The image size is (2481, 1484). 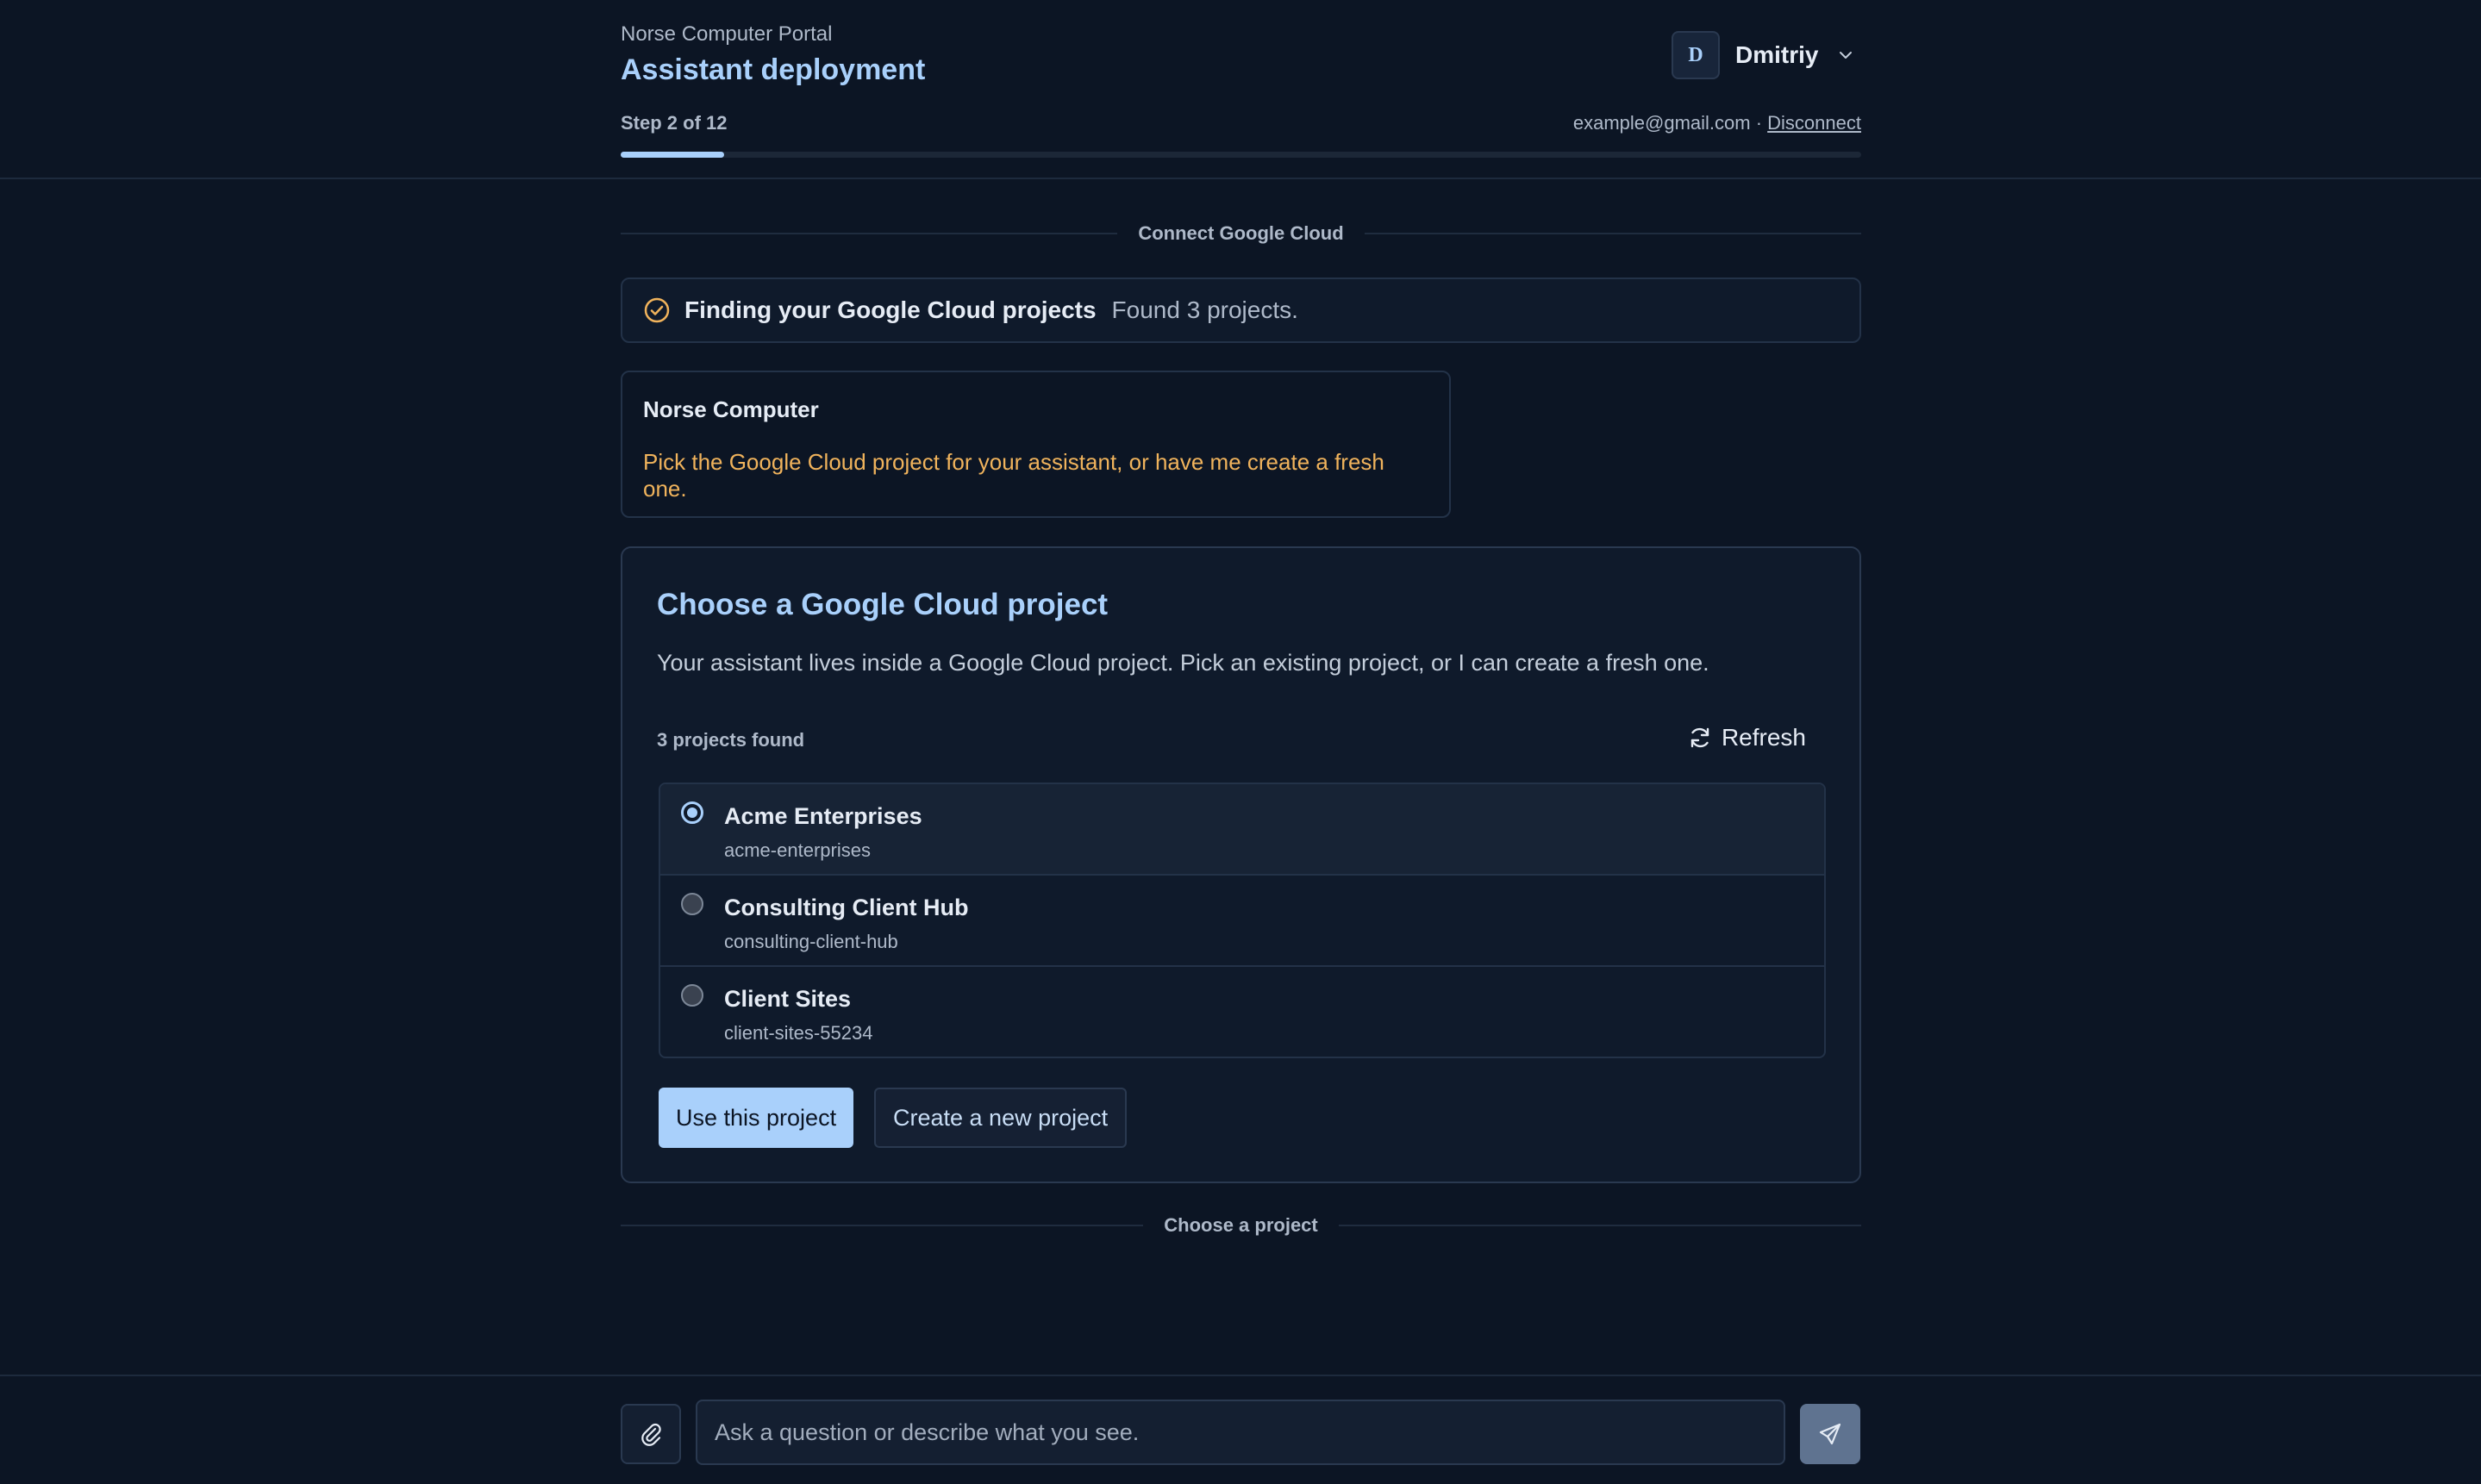 I want to click on project-id: acme-enterprises, so click(x=797, y=850).